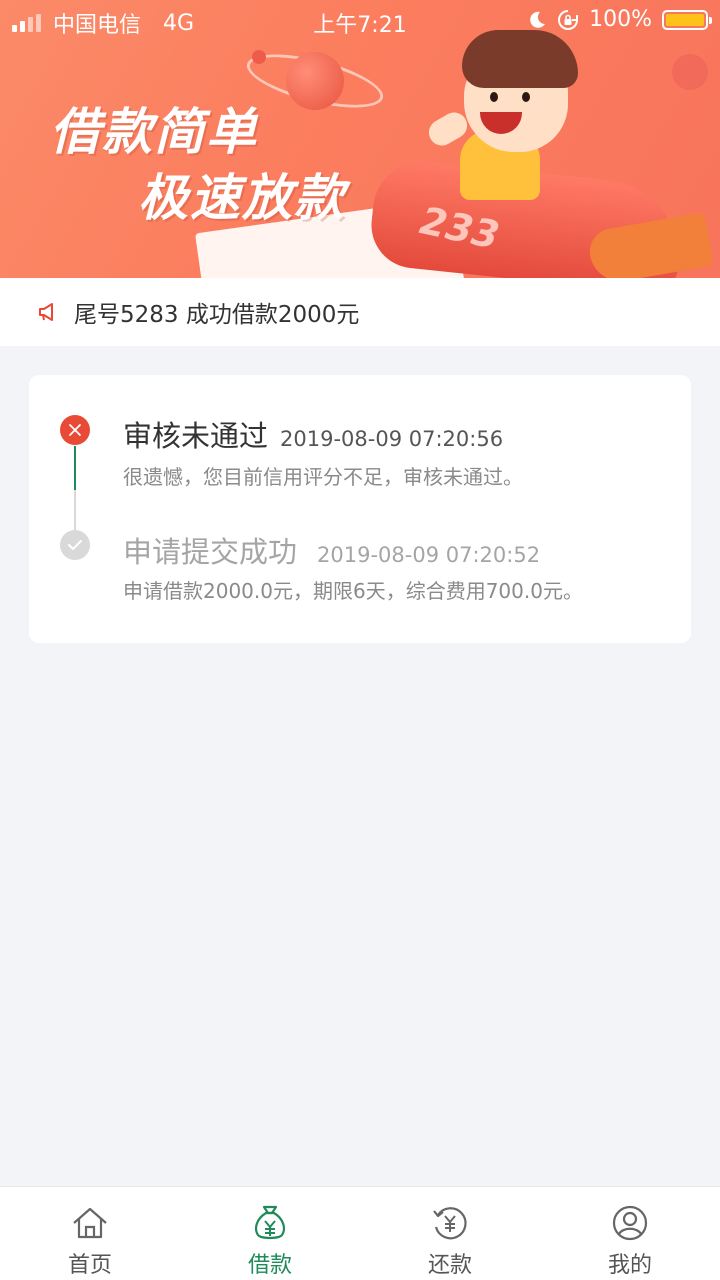 The height and width of the screenshot is (1280, 720). What do you see at coordinates (269, 1265) in the screenshot?
I see `tab-label: 借款` at bounding box center [269, 1265].